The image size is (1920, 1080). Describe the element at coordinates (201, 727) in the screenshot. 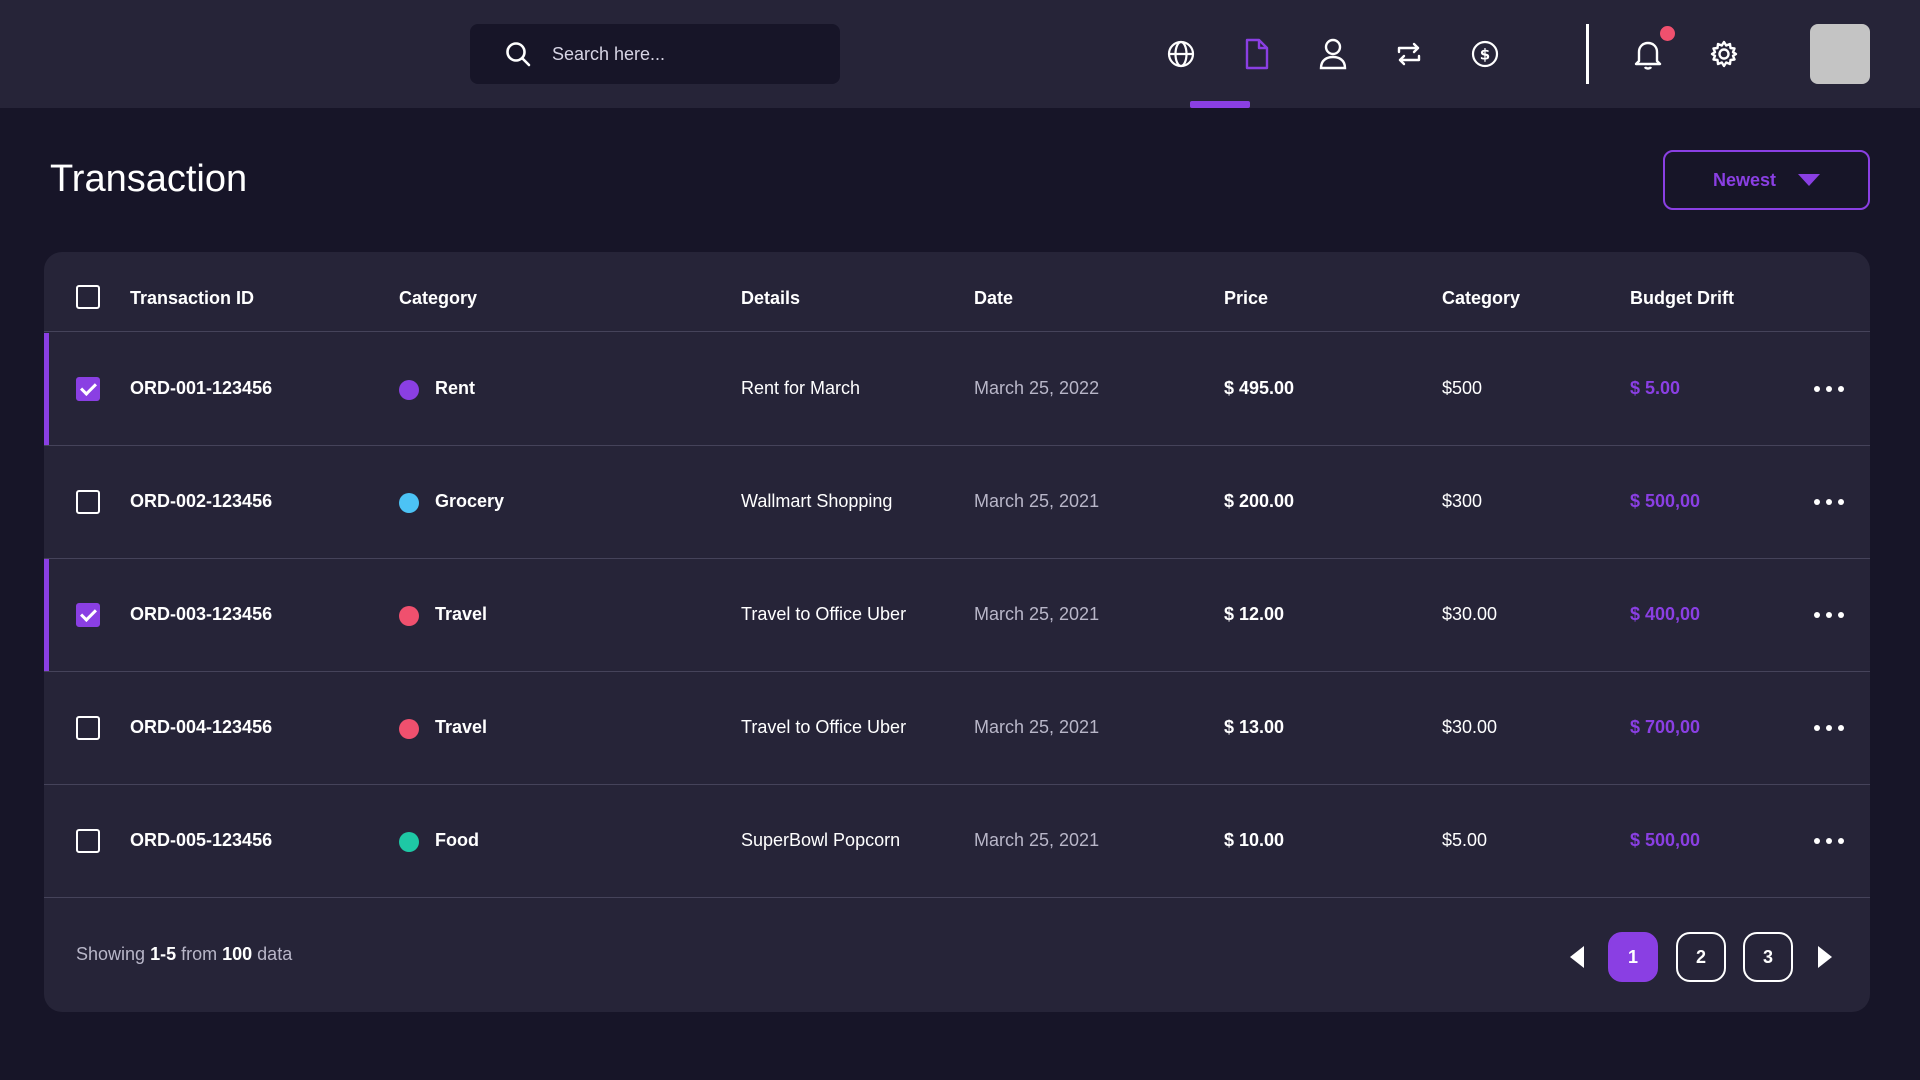

I see `transaction-id: ORD-004-123456` at that location.